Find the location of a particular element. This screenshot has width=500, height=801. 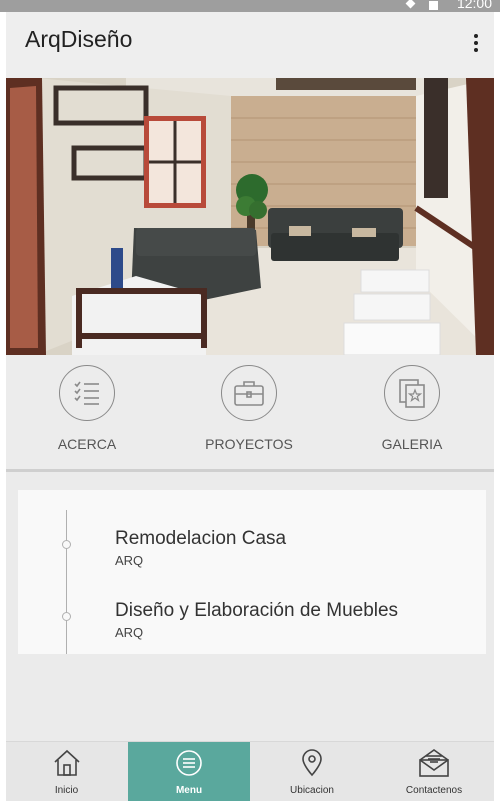

bottom-navigation: Inicio Menu Ubicacion Contactenos is located at coordinates (250, 771).